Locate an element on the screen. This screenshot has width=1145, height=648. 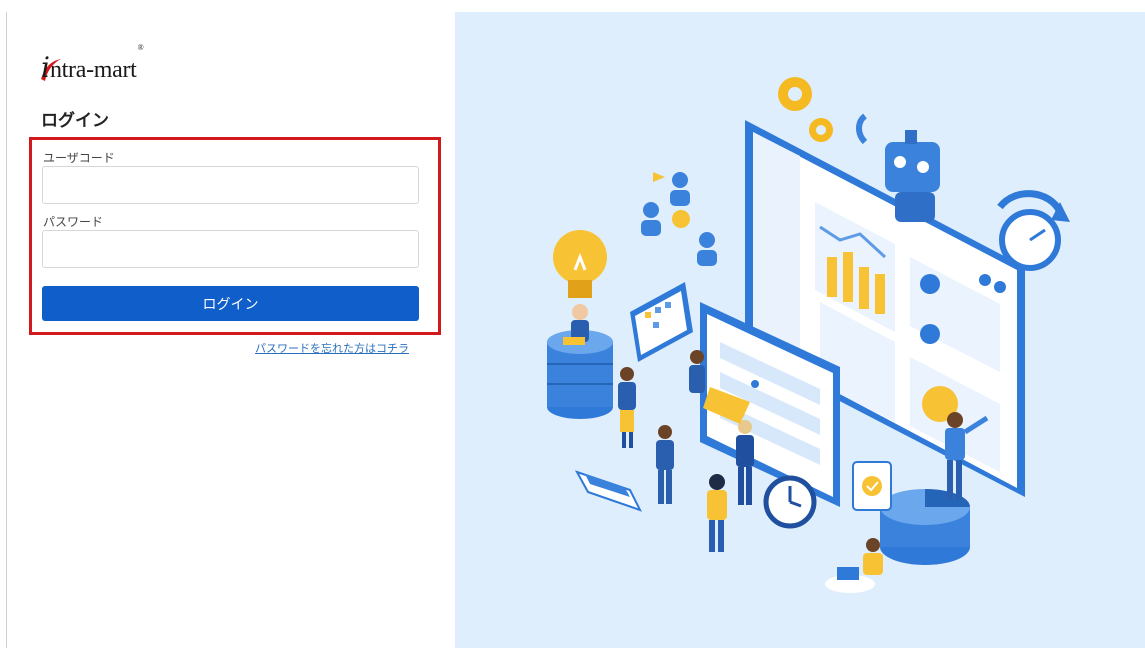
usercode-input is located at coordinates (230, 185).